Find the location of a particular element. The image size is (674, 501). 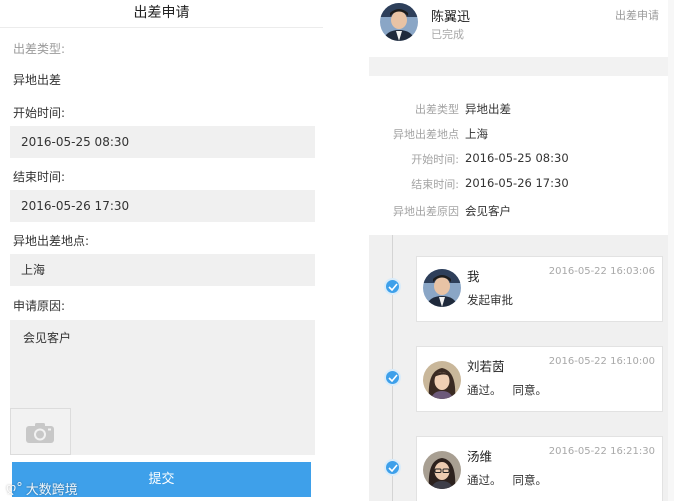

detail-row: 结束时间: 2016-05-26 17:30 is located at coordinates (518, 185).